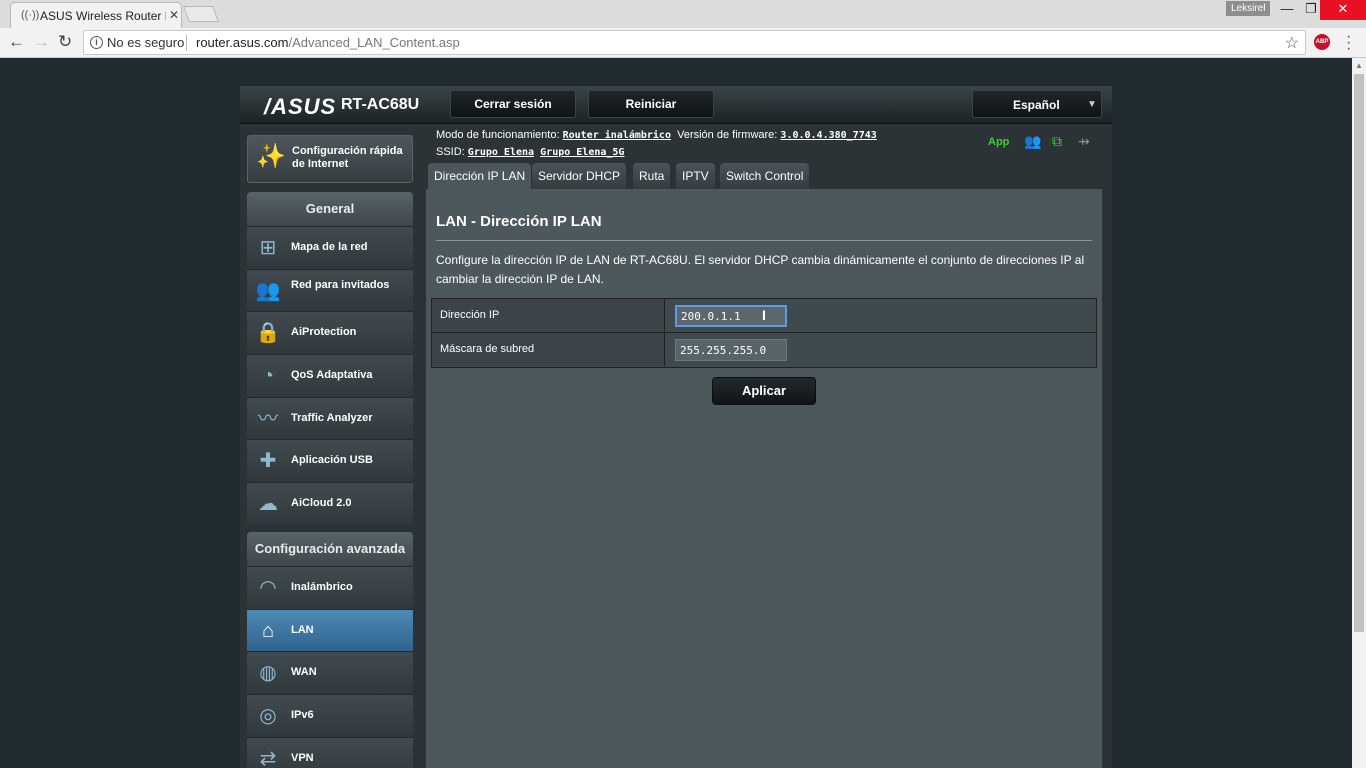 This screenshot has height=768, width=1366. I want to click on sidebar-item-traffic-analyzer: 〰 Traffic Analyzer, so click(330, 418).